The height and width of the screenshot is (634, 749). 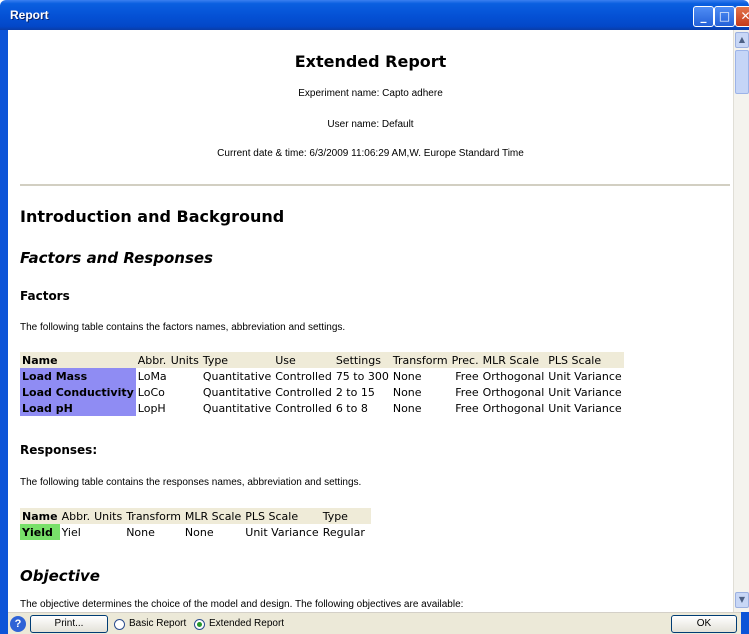 I want to click on response-pls: Unit Variance, so click(x=282, y=532).